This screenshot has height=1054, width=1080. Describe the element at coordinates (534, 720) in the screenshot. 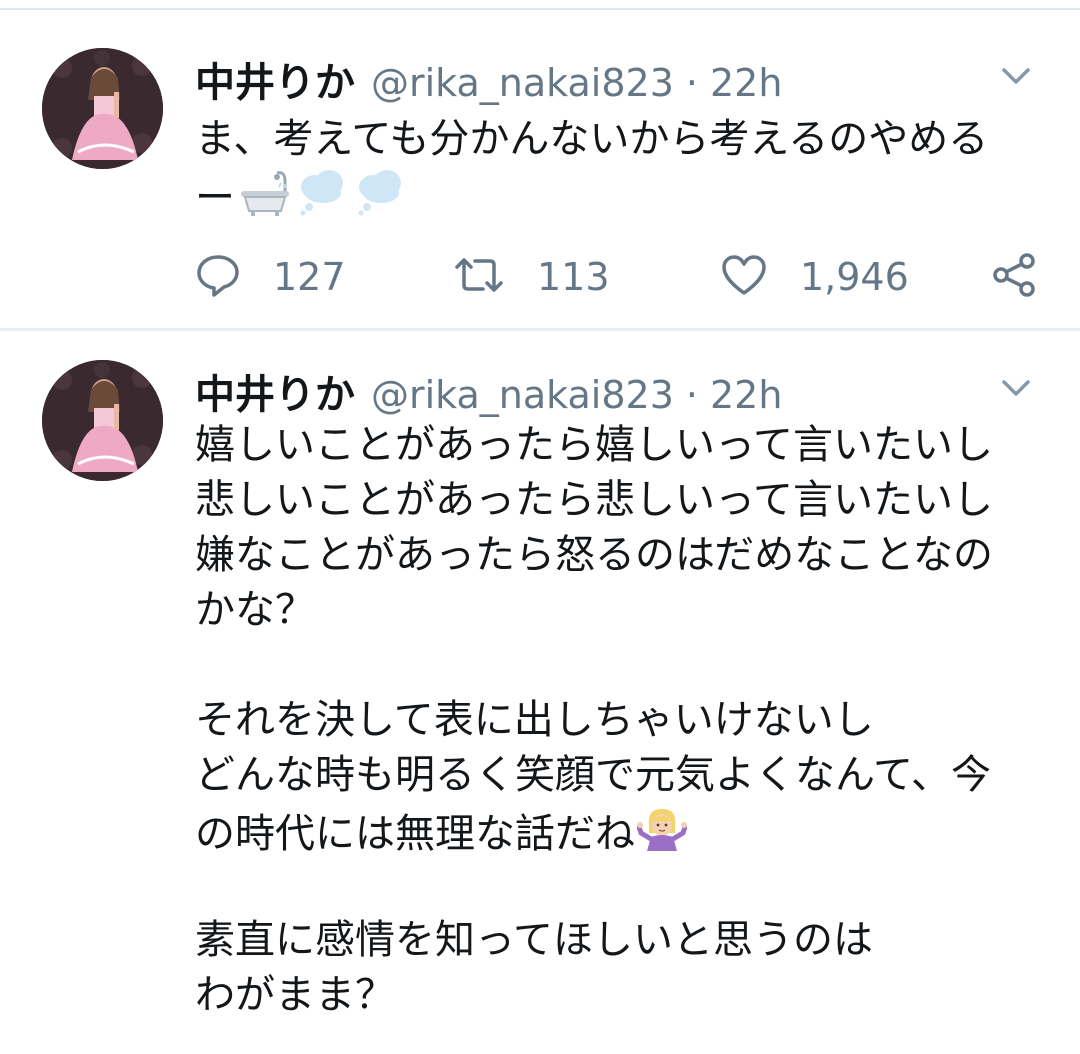

I see `tweet-text-line: それを決して表に出しちゃいけないし` at that location.